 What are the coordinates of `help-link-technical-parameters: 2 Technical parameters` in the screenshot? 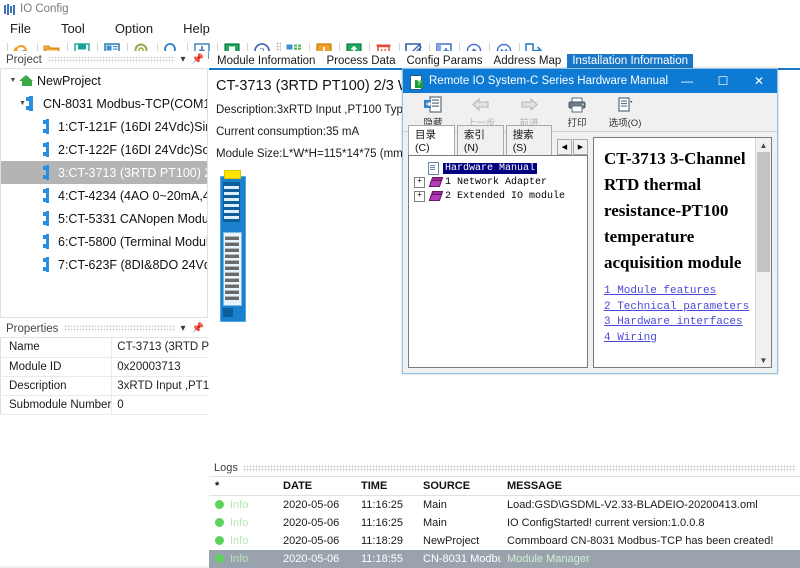 It's located at (677, 308).